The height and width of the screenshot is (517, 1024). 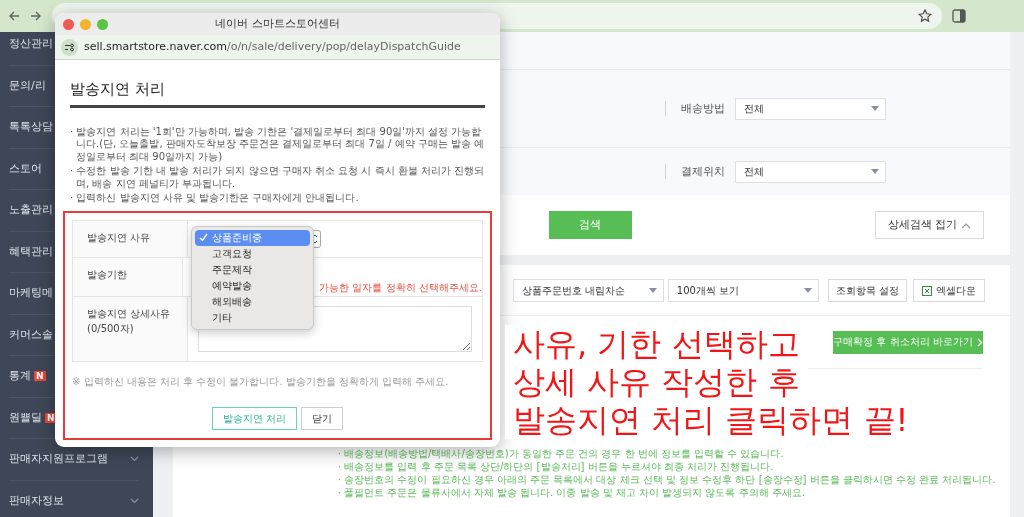 What do you see at coordinates (40, 376) in the screenshot?
I see `new-badge: N` at bounding box center [40, 376].